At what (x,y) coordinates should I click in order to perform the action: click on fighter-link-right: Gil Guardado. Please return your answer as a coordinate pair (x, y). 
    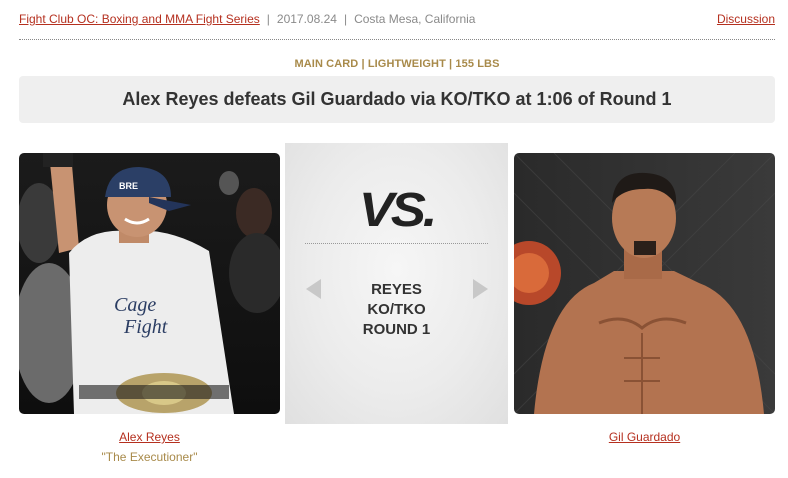
    Looking at the image, I should click on (644, 437).